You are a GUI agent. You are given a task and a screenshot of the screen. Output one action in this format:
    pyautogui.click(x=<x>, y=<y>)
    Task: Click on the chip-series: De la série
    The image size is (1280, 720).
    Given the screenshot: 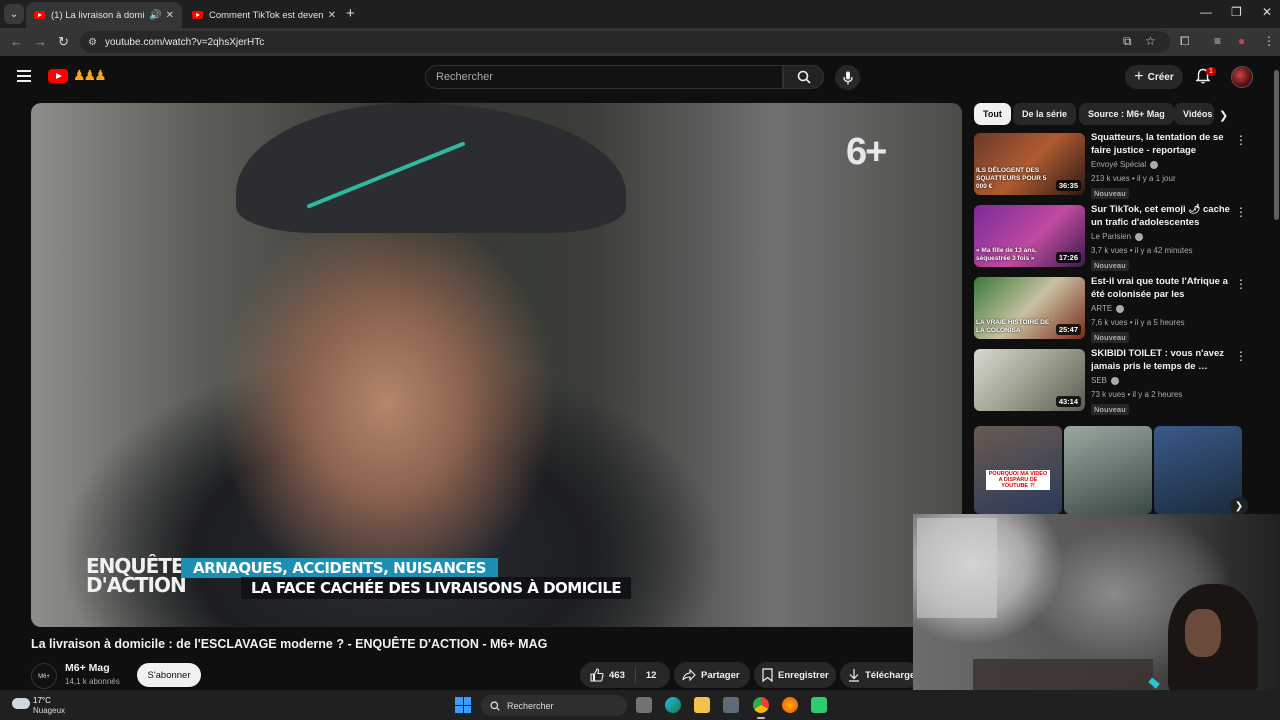 What is the action you would take?
    pyautogui.click(x=1045, y=114)
    